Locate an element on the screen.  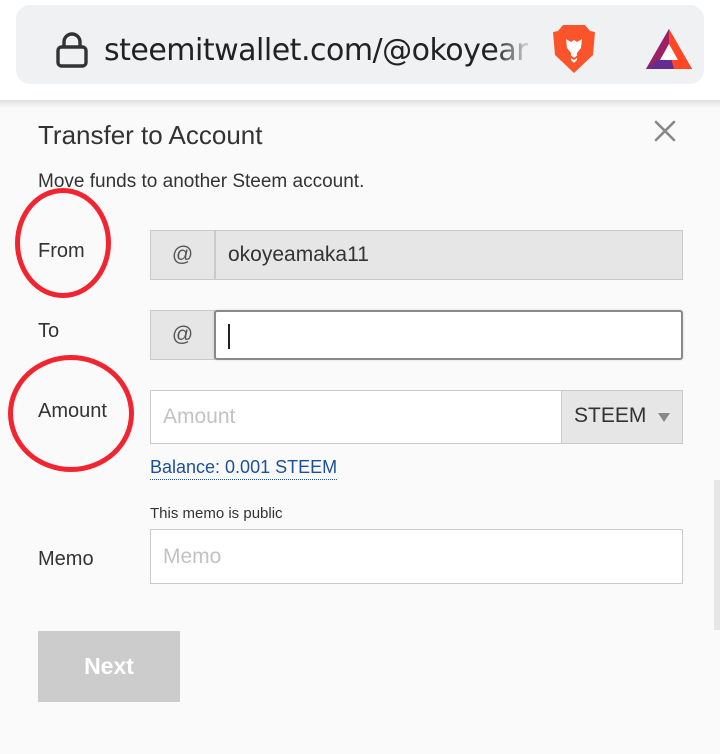
currency-select: STEEM is located at coordinates (622, 417).